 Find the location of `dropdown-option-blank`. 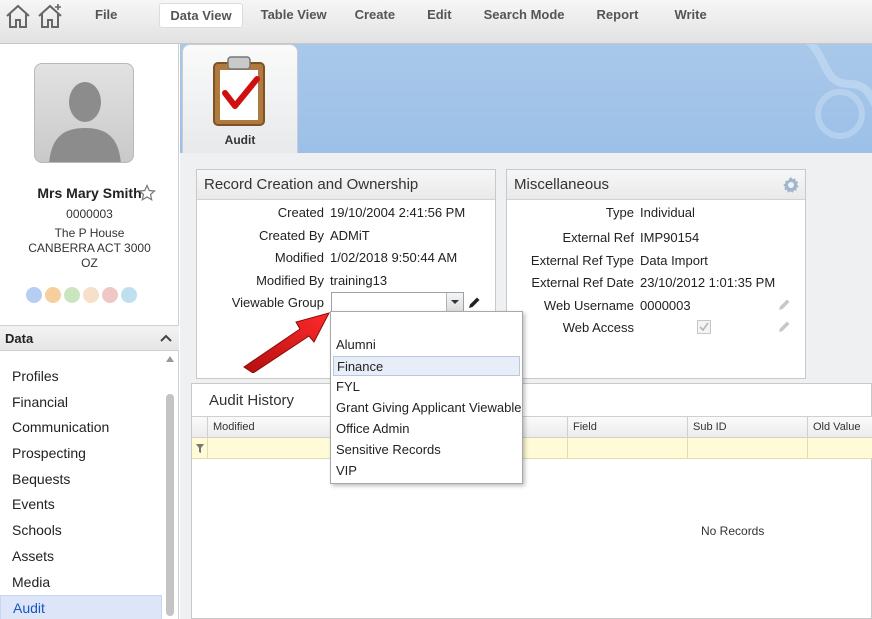

dropdown-option-blank is located at coordinates (426, 324).